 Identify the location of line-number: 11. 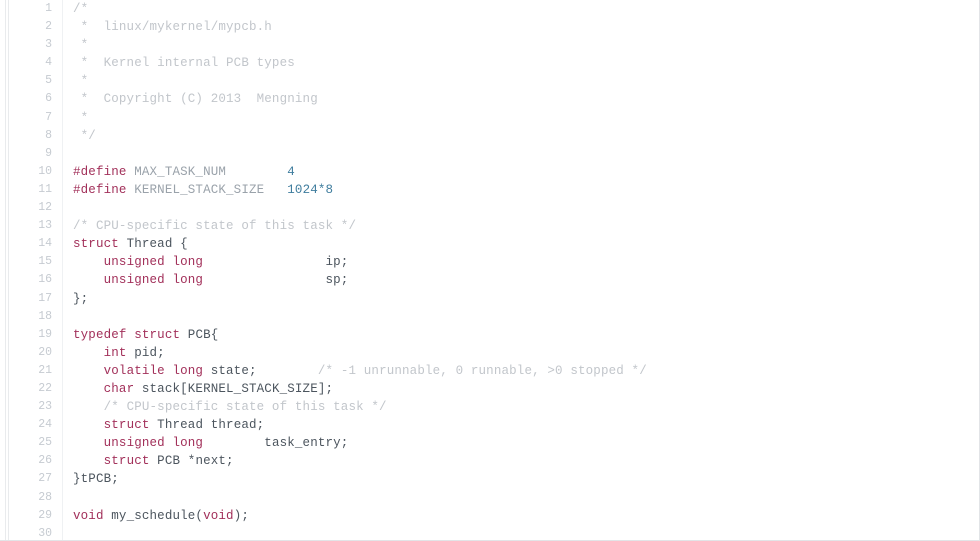
(31, 190).